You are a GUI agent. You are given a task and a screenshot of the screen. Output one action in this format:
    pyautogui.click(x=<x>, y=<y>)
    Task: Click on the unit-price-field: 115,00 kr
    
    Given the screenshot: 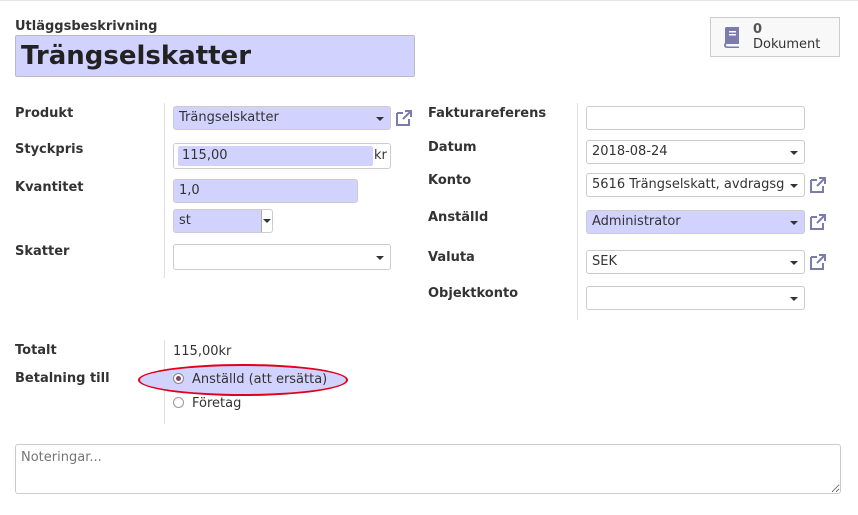 What is the action you would take?
    pyautogui.click(x=282, y=156)
    